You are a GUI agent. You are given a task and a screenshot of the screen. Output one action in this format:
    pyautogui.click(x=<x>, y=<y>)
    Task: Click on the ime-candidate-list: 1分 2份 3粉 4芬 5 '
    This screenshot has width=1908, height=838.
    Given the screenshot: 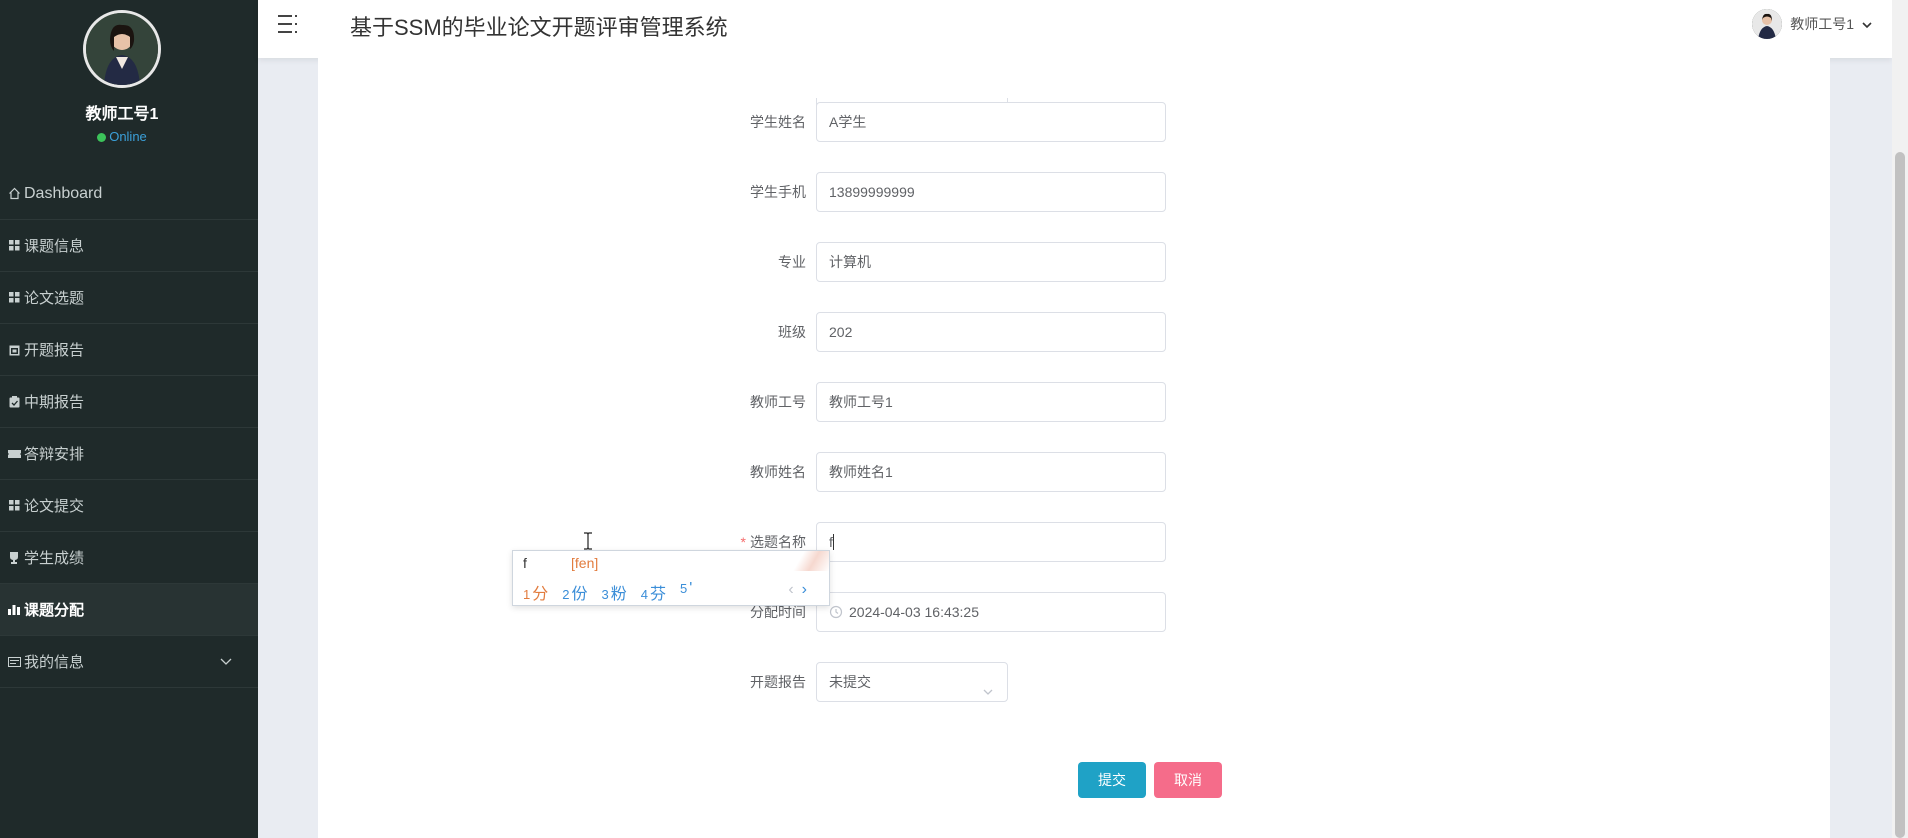 What is the action you would take?
    pyautogui.click(x=607, y=592)
    